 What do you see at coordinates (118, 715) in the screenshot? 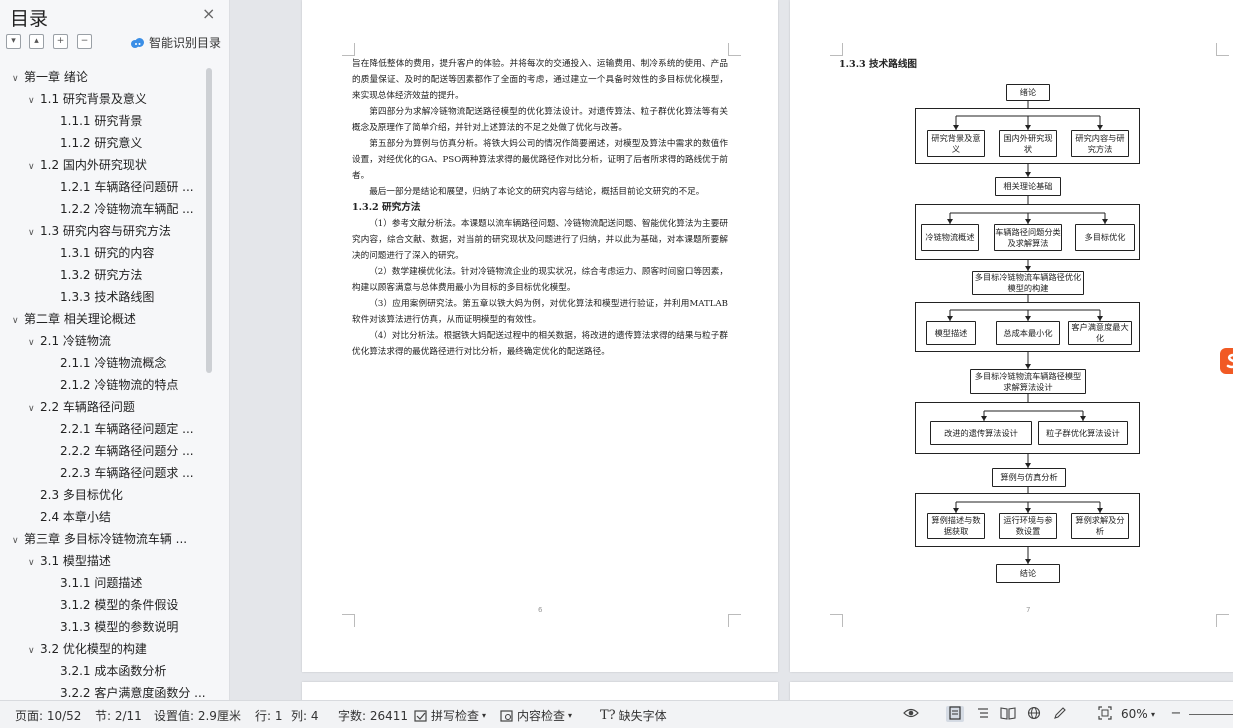
I see `section-indicator: 节: 2/11` at bounding box center [118, 715].